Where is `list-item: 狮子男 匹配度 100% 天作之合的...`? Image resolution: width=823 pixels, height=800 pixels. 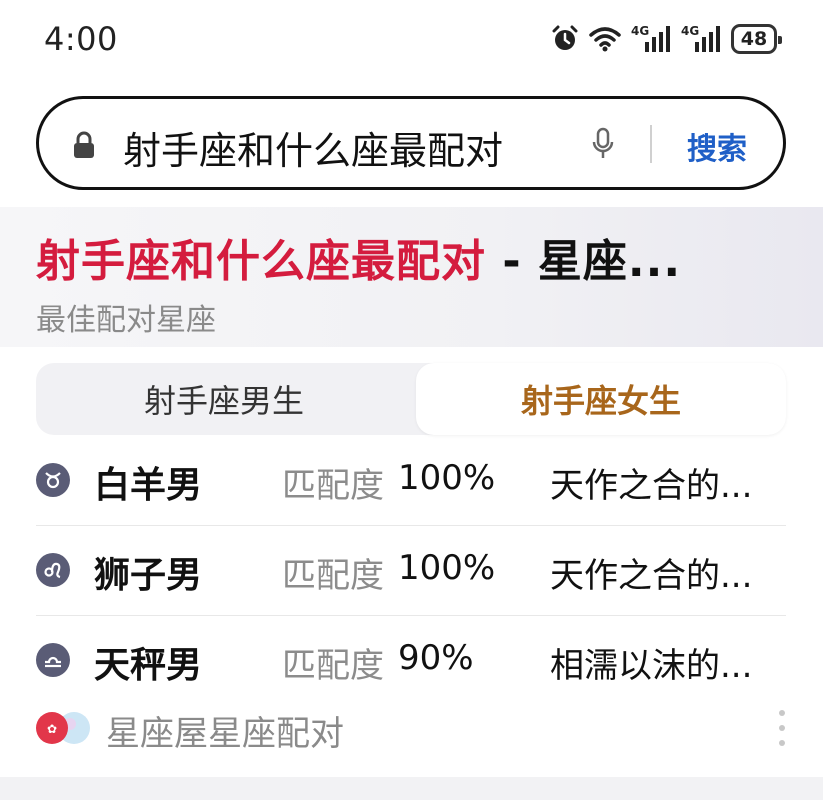
list-item: 狮子男 匹配度 100% 天作之合的... is located at coordinates (411, 571).